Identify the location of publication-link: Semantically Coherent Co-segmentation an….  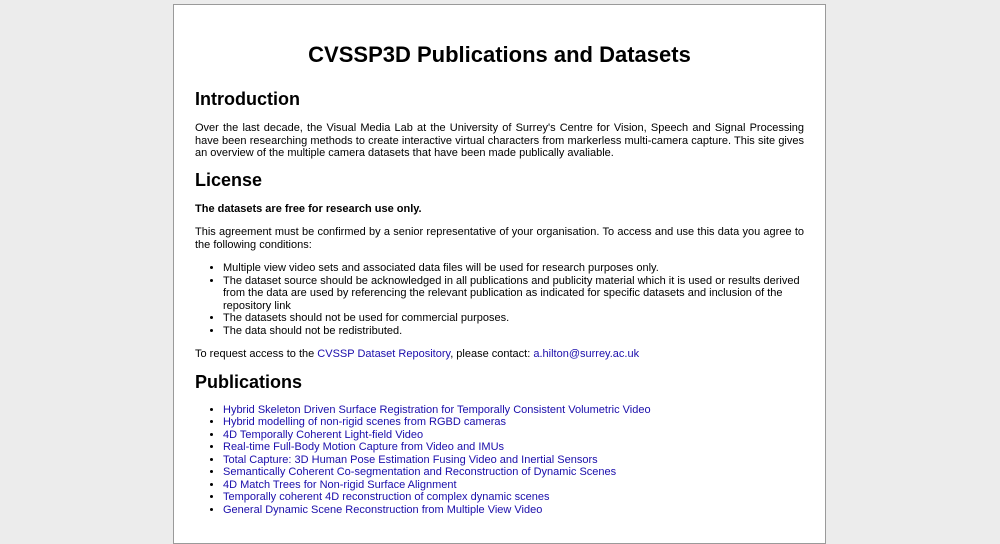
(419, 472).